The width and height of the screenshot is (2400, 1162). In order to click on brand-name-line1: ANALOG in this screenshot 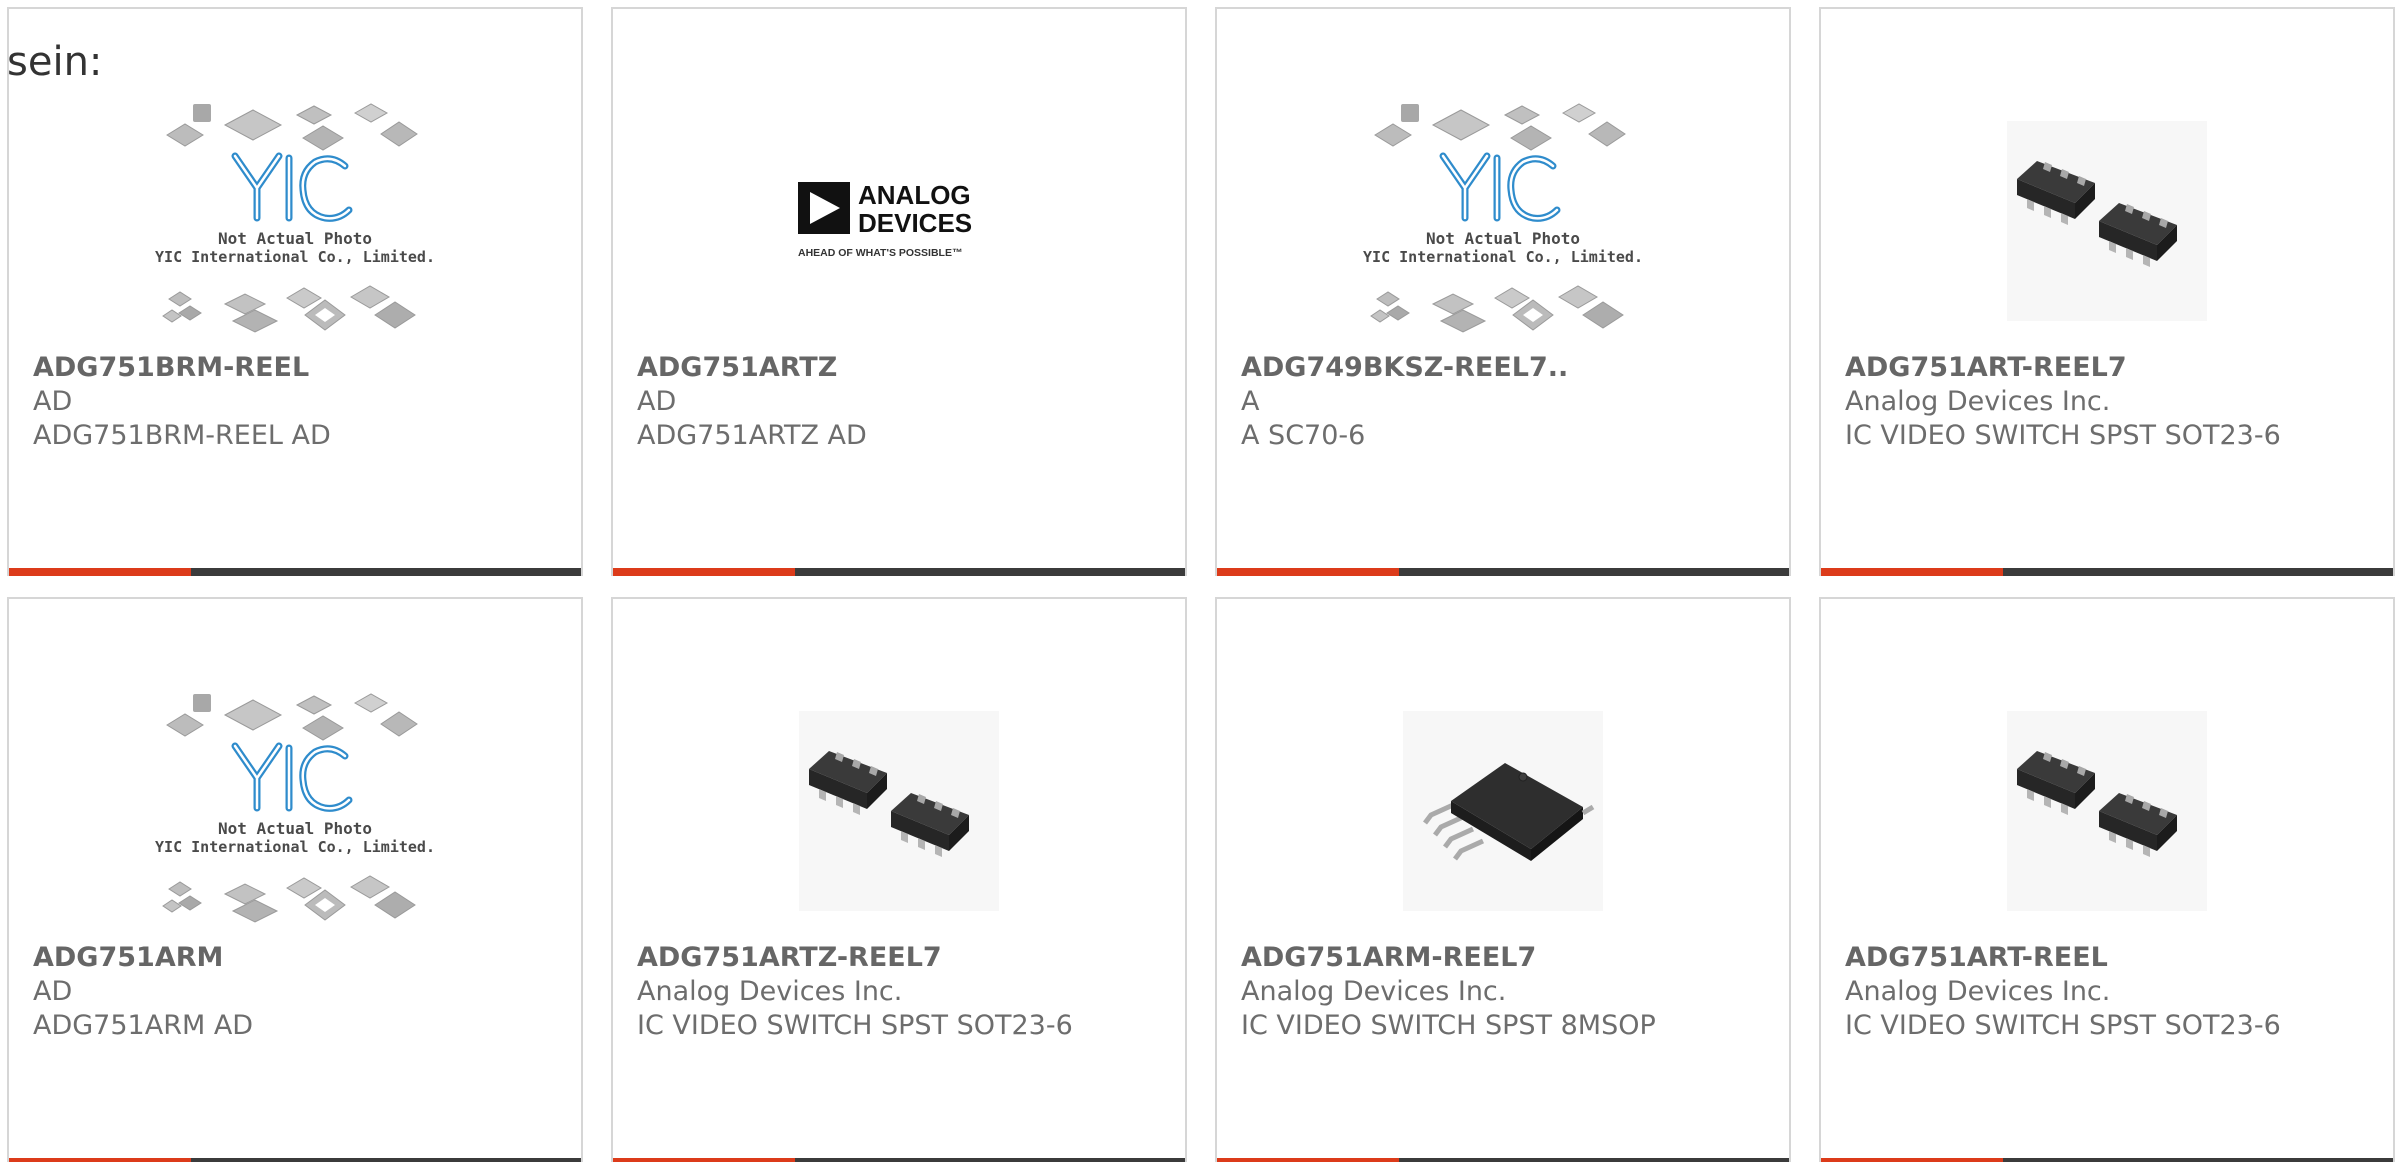, I will do `click(914, 195)`.